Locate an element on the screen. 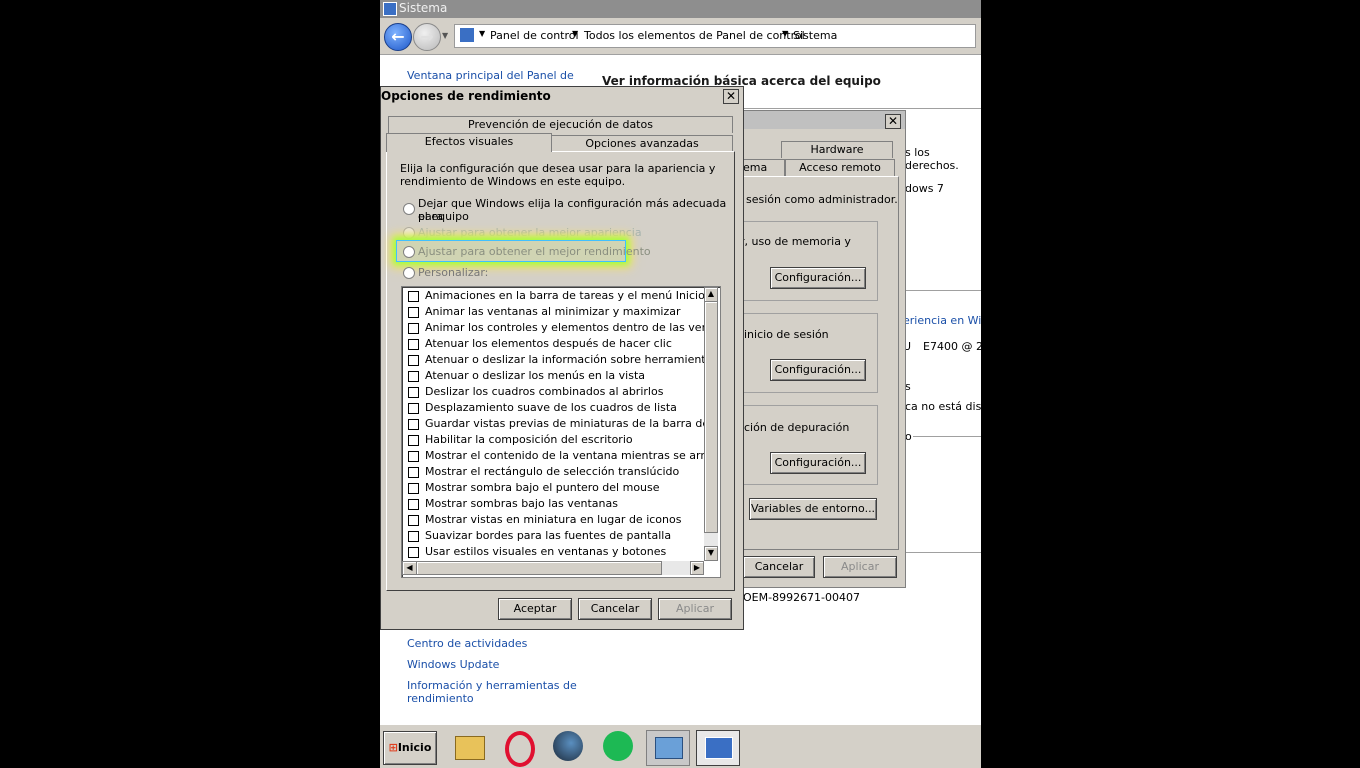 The image size is (1360, 768). radio-best-appearance is located at coordinates (409, 233).